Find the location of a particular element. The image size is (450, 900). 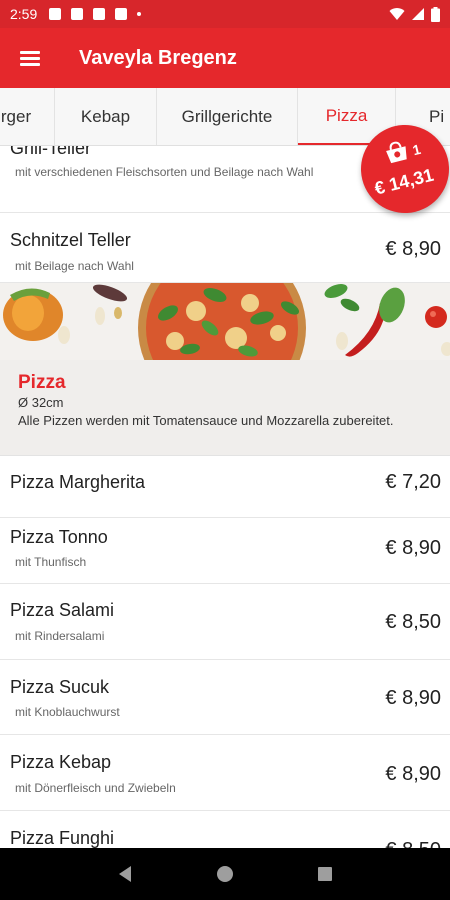

item-description: mit Rindersalami is located at coordinates (60, 636).